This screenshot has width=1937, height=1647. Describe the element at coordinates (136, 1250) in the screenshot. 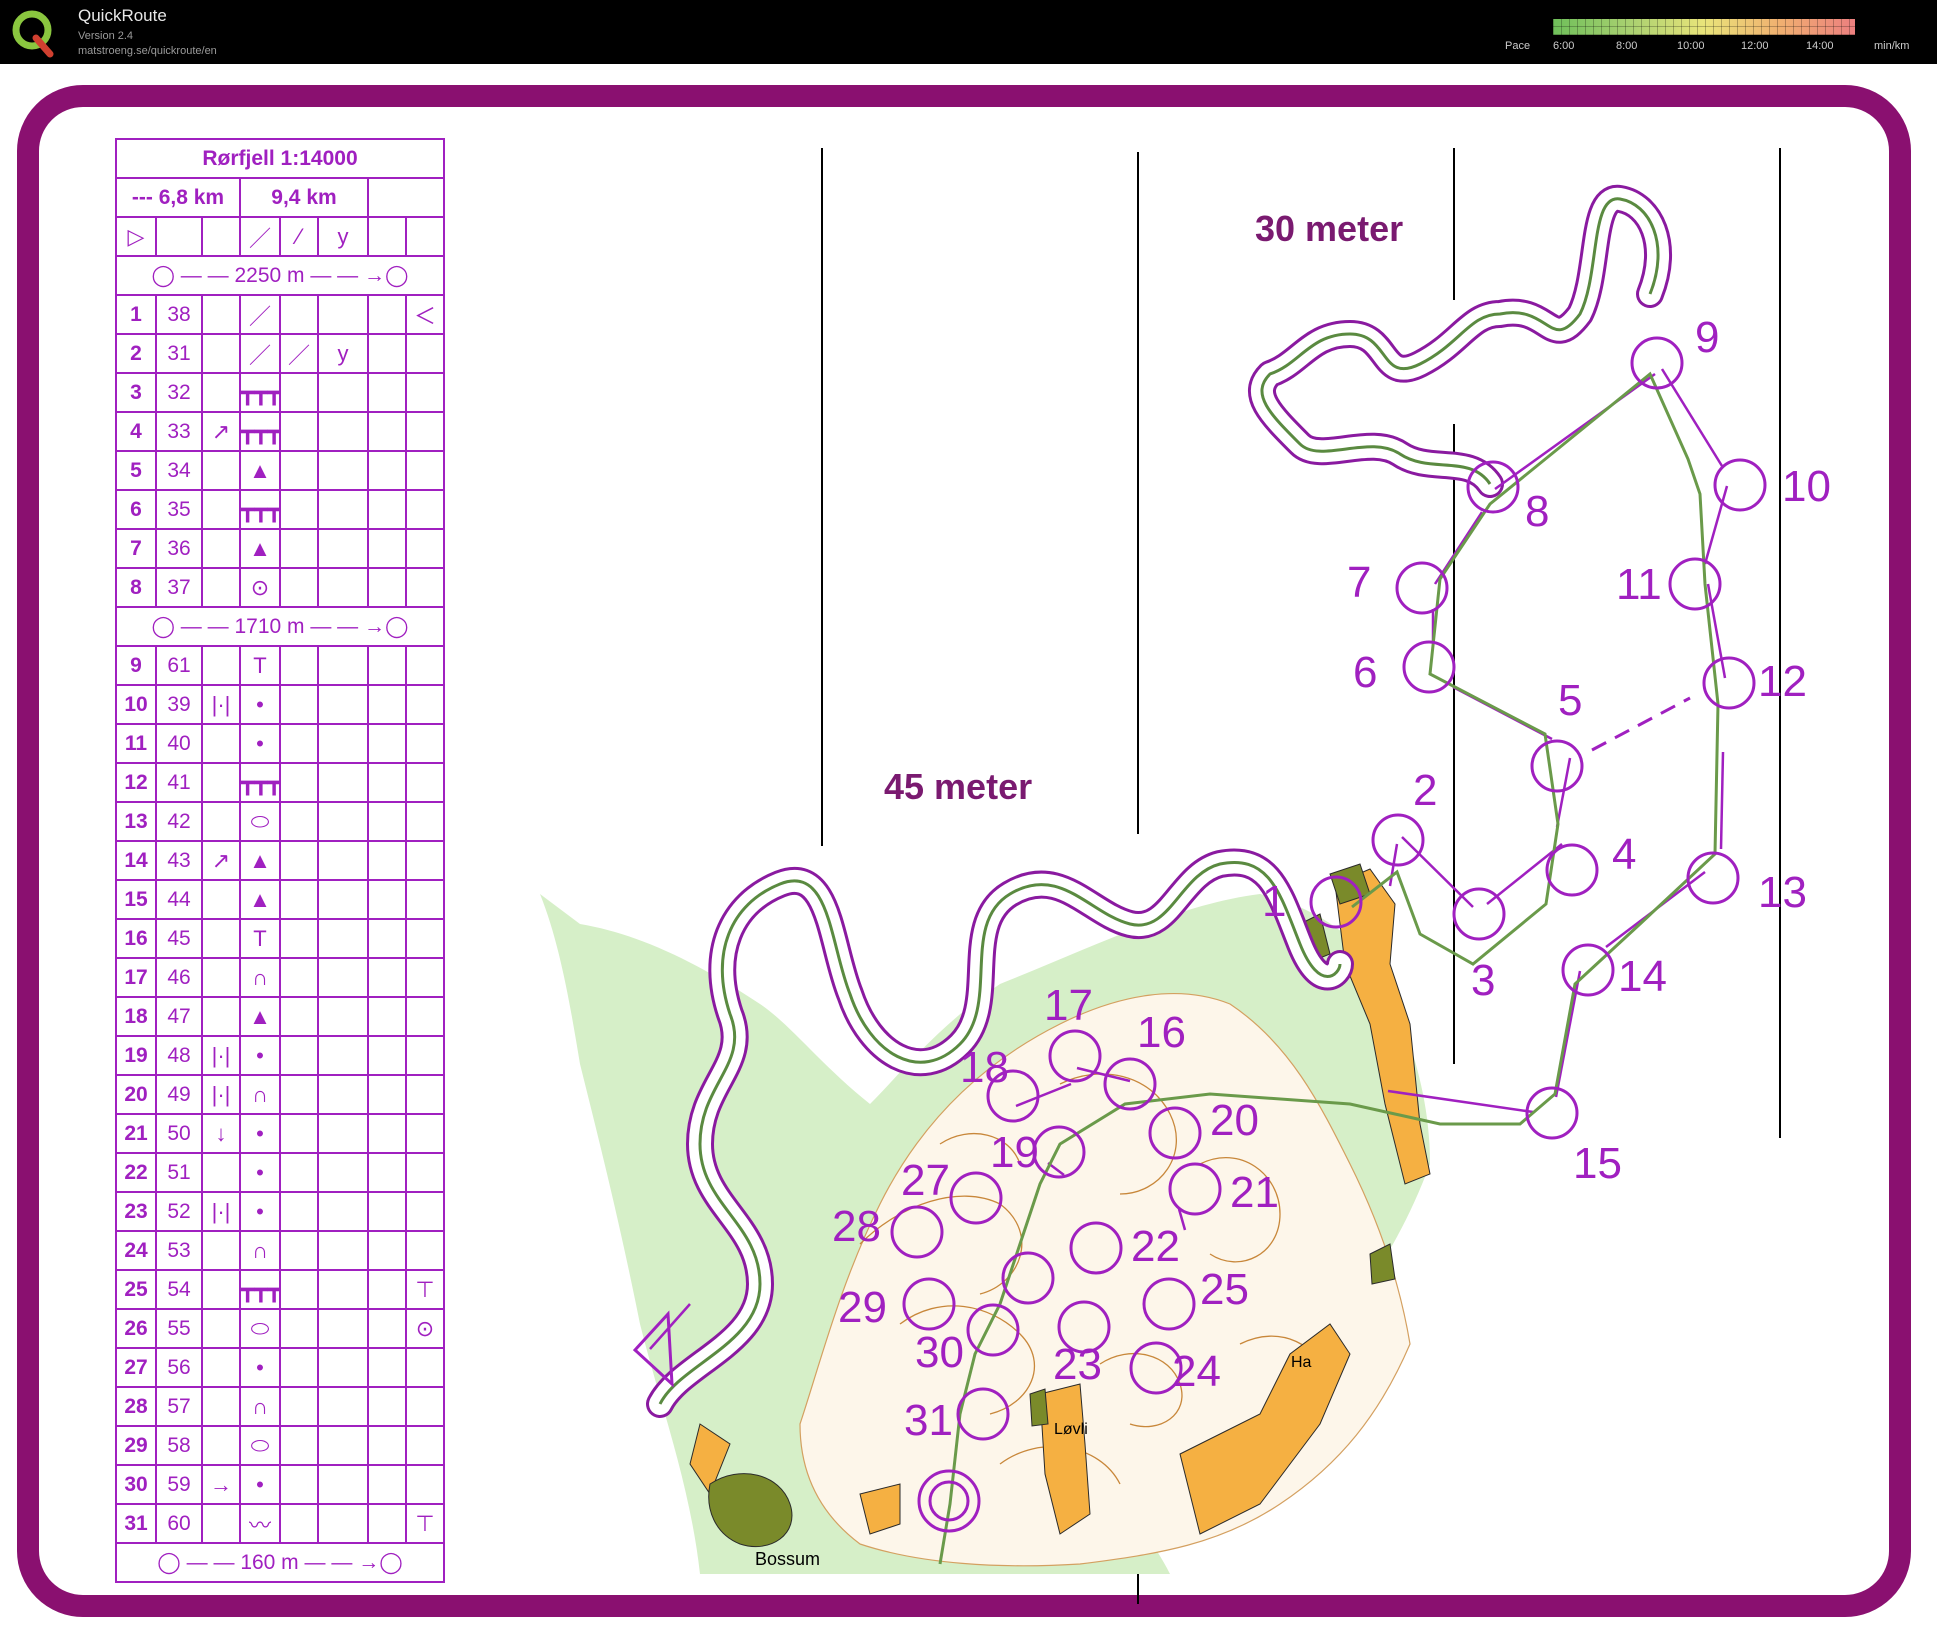

I see `control-number-cell: 24` at that location.